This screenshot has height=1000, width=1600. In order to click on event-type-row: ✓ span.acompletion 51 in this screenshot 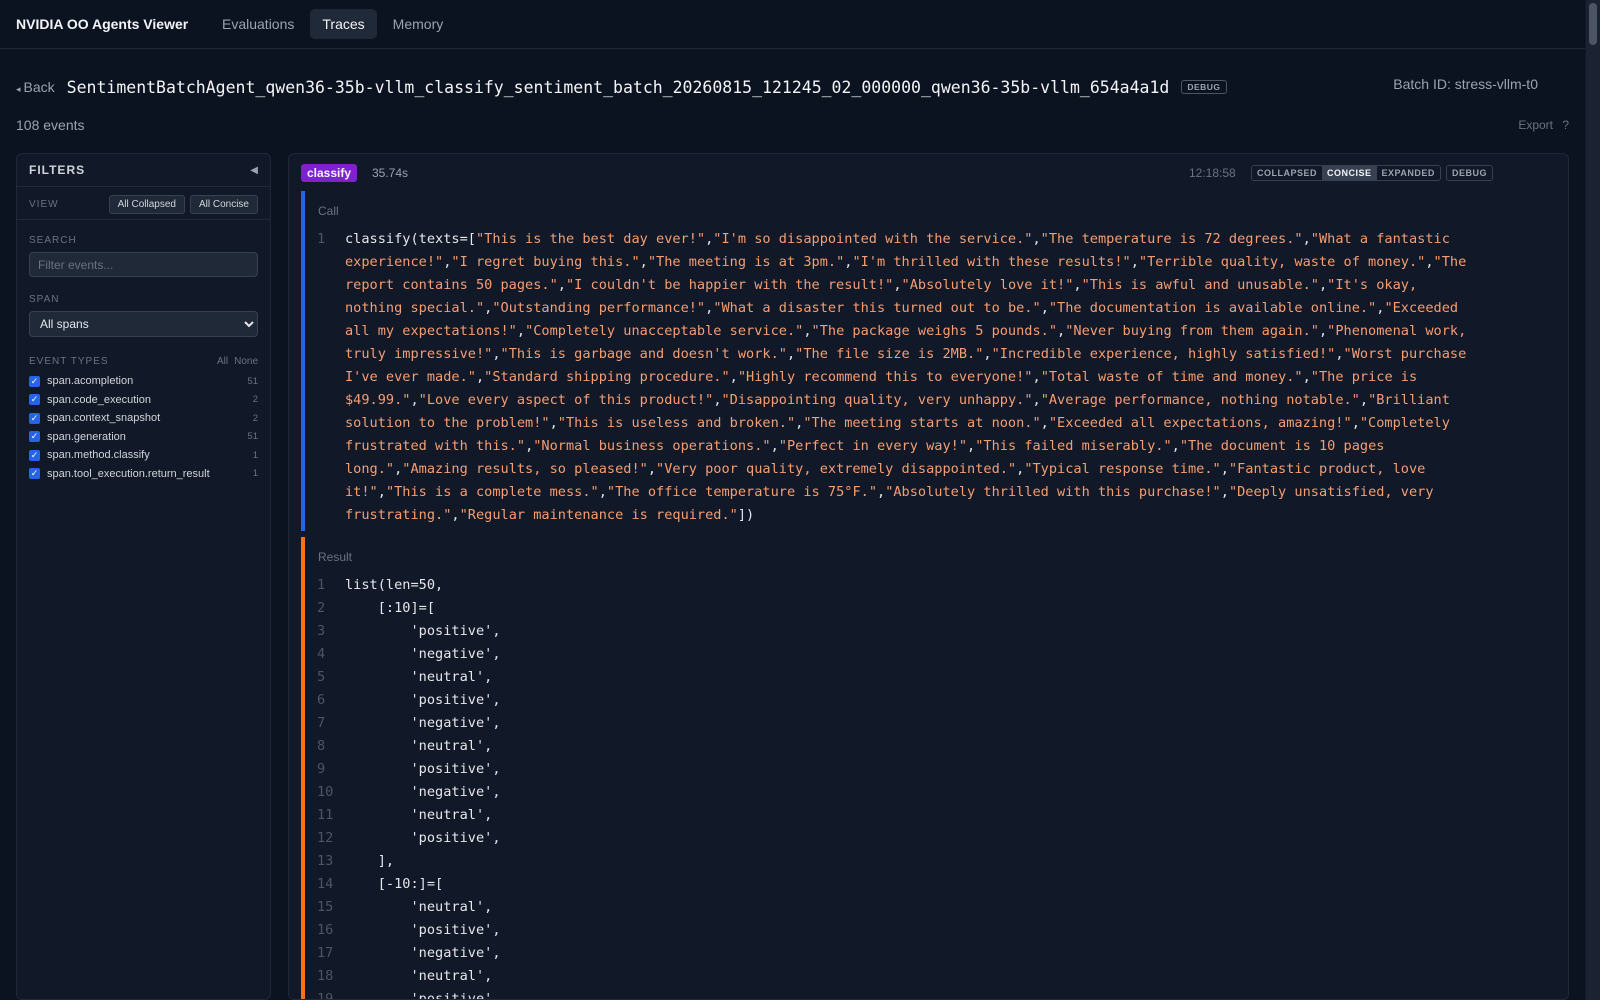, I will do `click(143, 381)`.